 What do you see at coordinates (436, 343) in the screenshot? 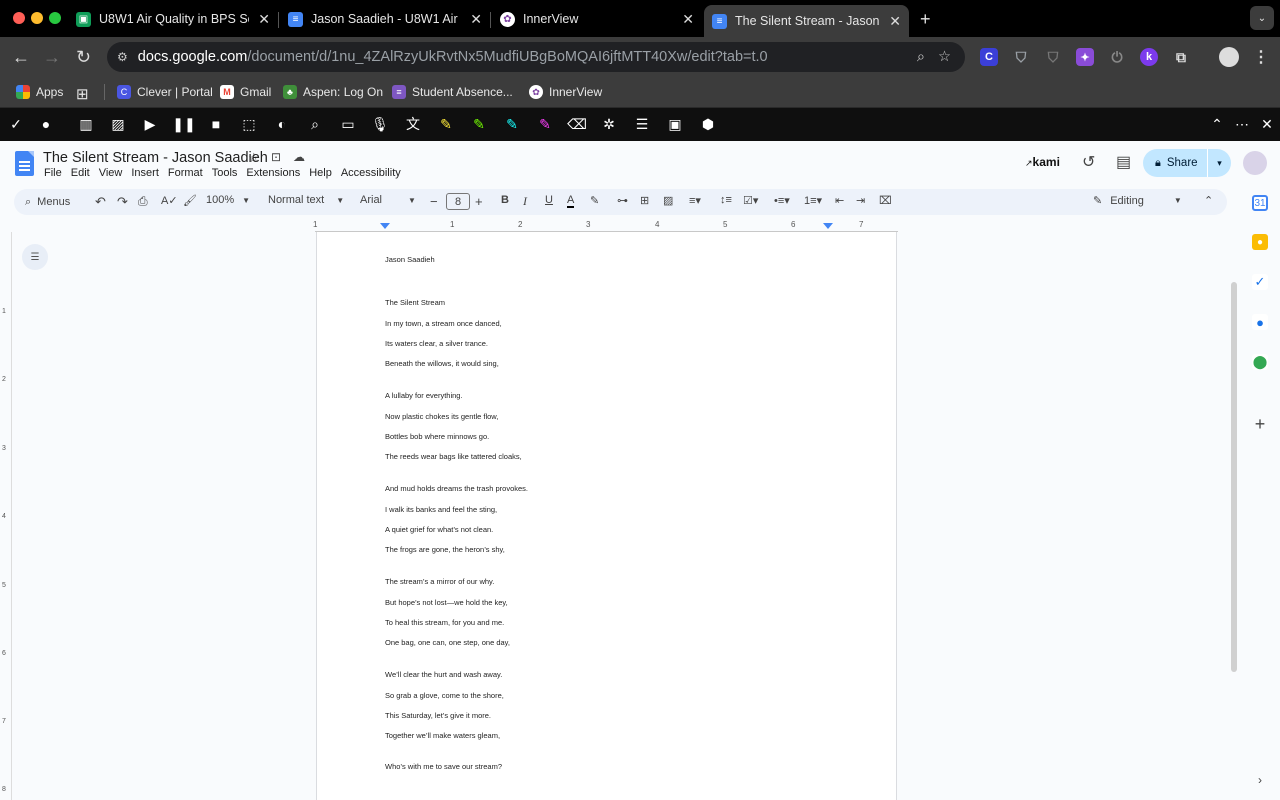
I see `document-line: Its waters clear, a silver trance.` at bounding box center [436, 343].